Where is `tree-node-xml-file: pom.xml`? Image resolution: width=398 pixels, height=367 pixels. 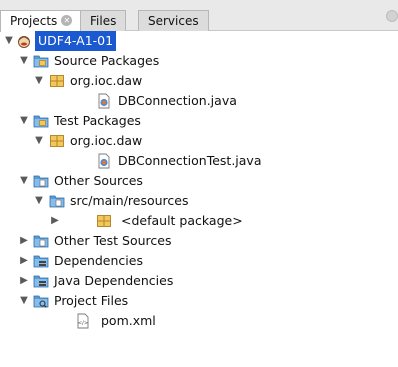
tree-node-xml-file: pom.xml is located at coordinates (199, 321).